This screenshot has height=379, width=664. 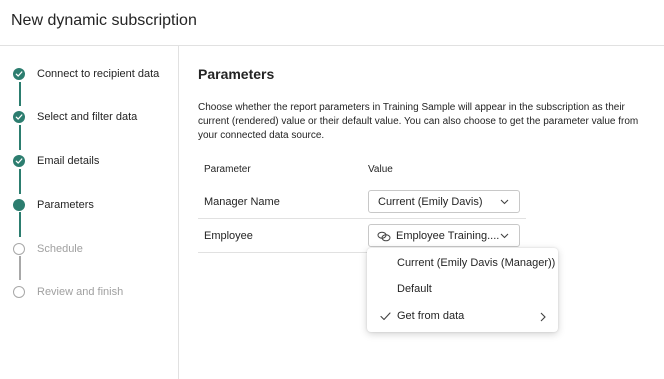 What do you see at coordinates (430, 202) in the screenshot?
I see `dropdown-value: Current (Emily Davis)` at bounding box center [430, 202].